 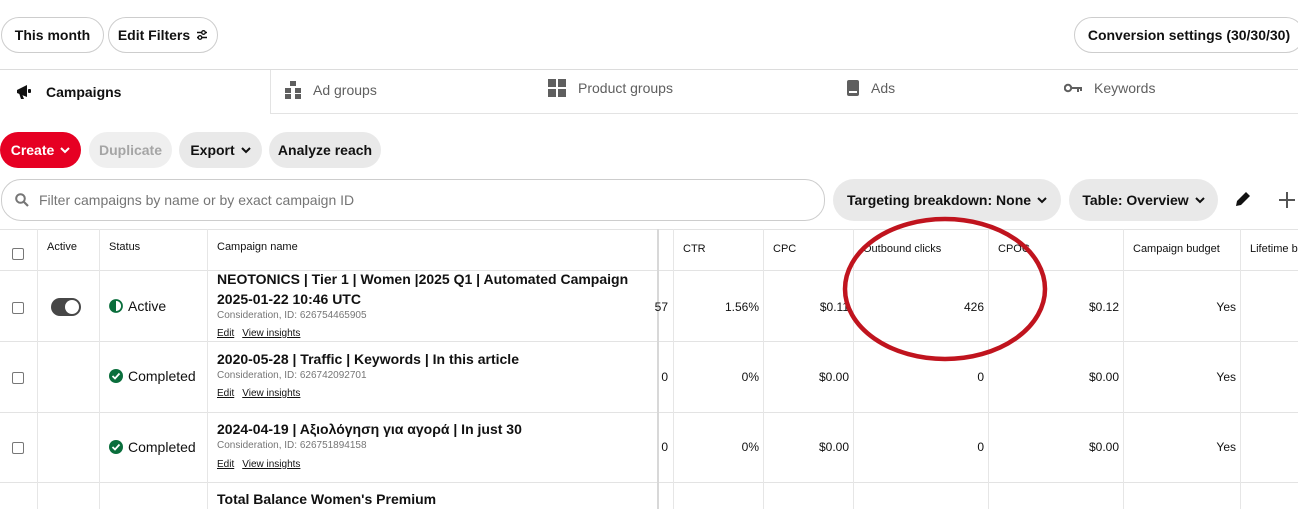 I want to click on tab-keywords: Keywords, so click(x=1109, y=88).